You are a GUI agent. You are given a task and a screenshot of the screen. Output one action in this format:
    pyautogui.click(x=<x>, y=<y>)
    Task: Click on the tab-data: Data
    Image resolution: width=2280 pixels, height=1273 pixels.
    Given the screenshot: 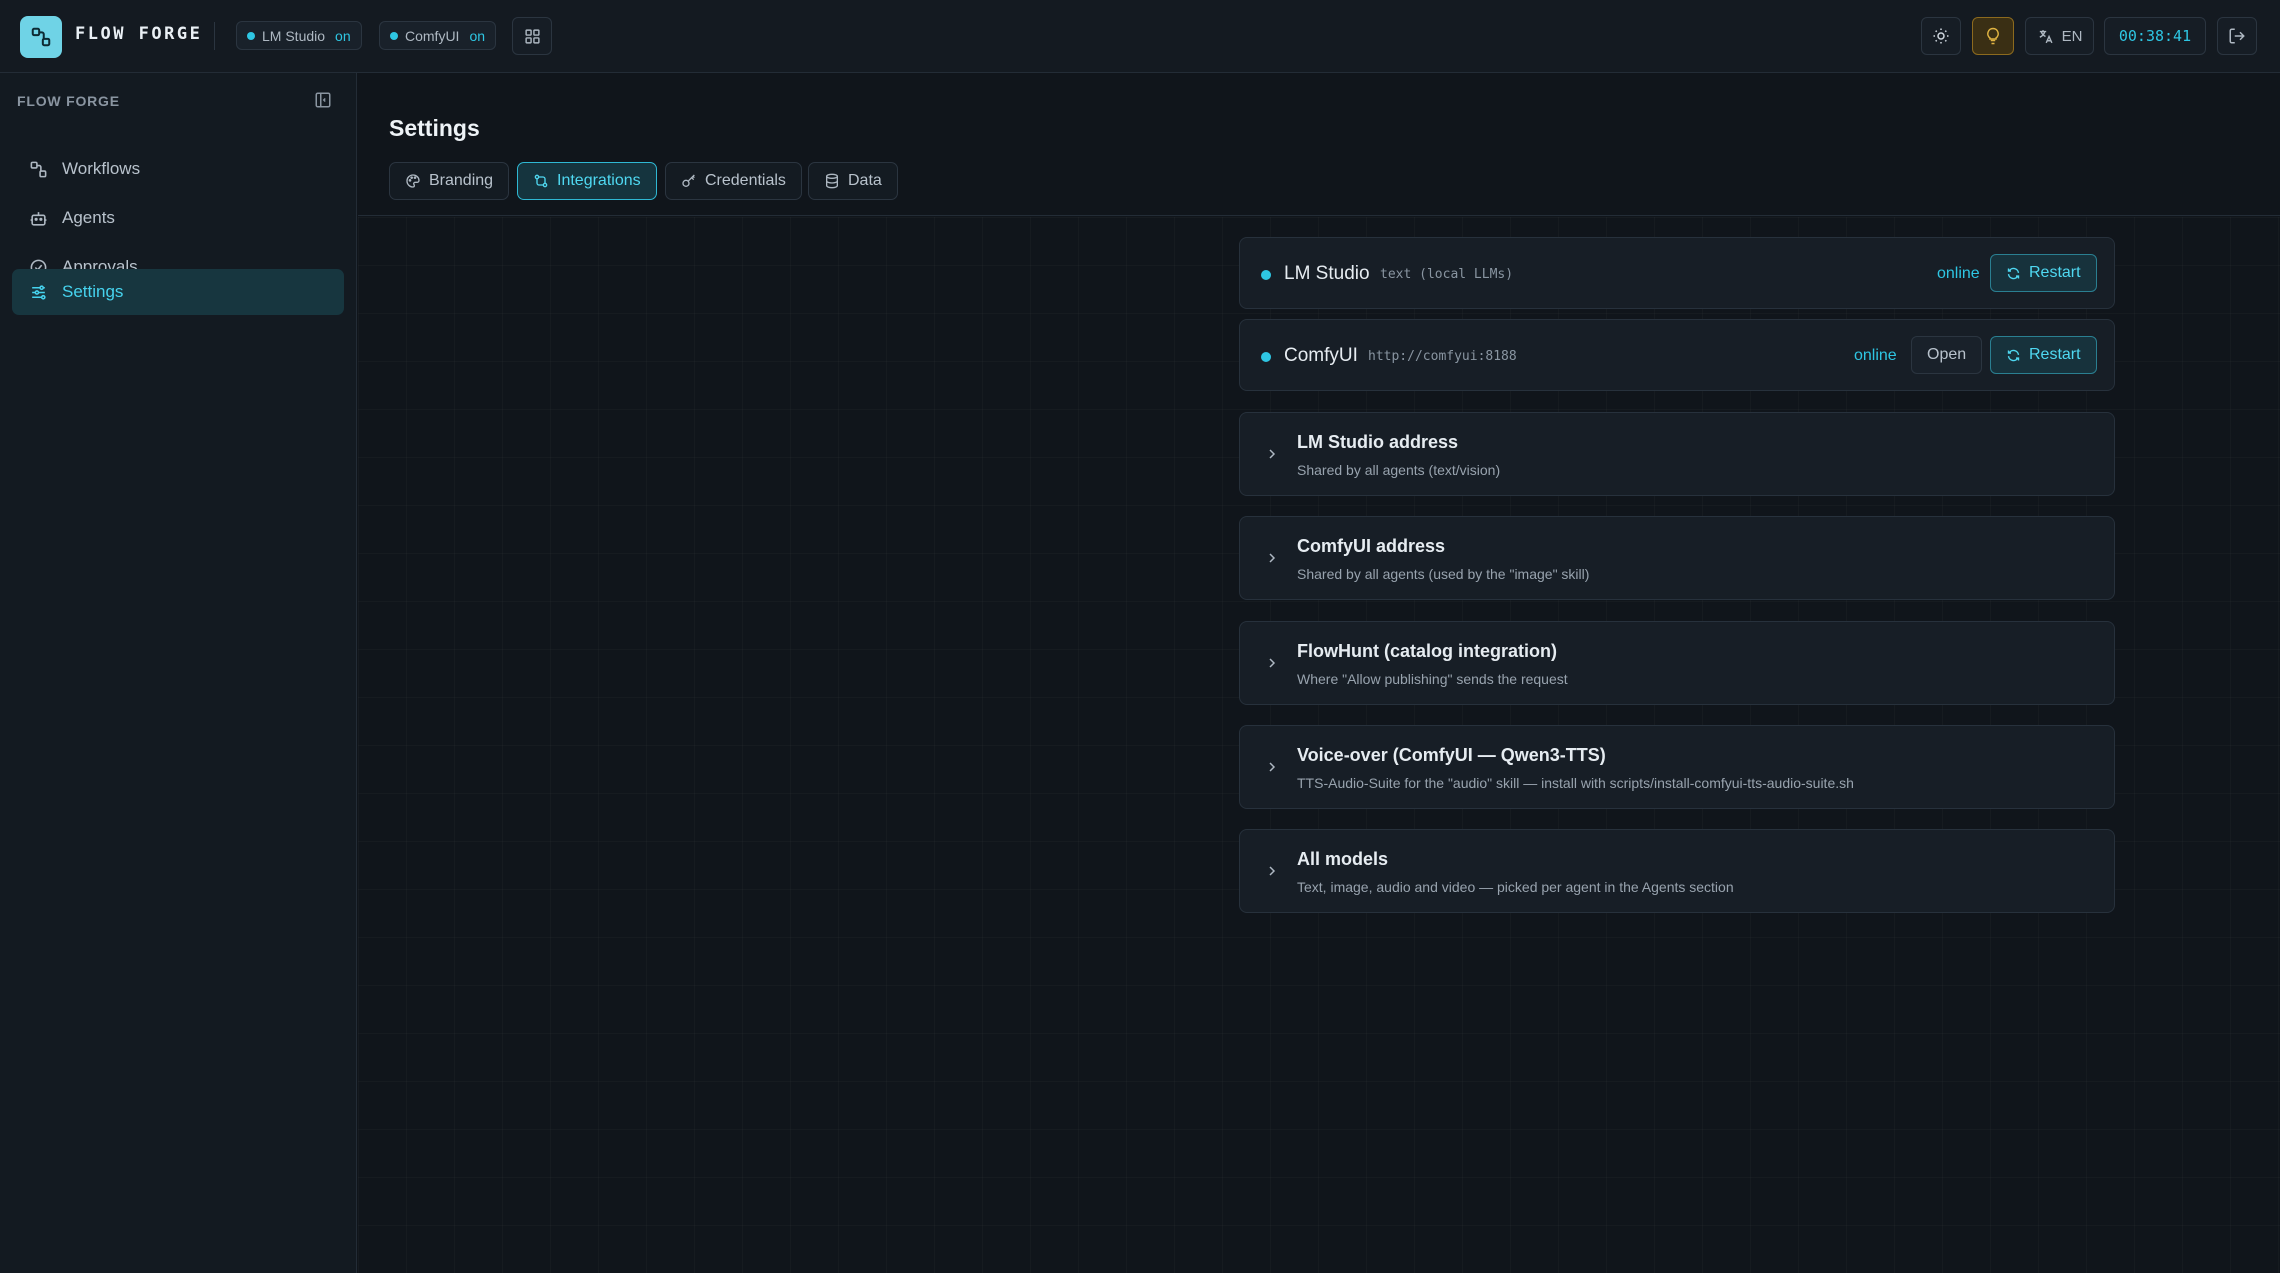 What is the action you would take?
    pyautogui.click(x=853, y=181)
    